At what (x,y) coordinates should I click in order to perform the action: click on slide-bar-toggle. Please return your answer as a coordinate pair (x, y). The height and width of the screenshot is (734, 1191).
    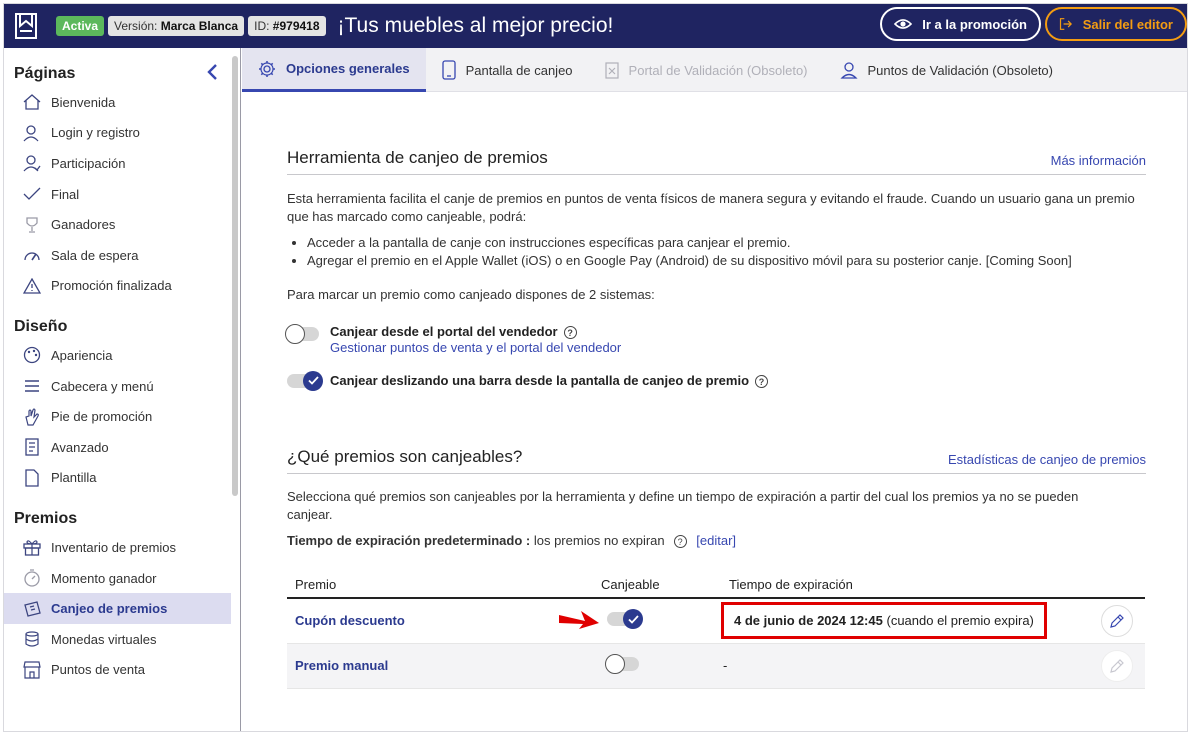
    Looking at the image, I should click on (305, 380).